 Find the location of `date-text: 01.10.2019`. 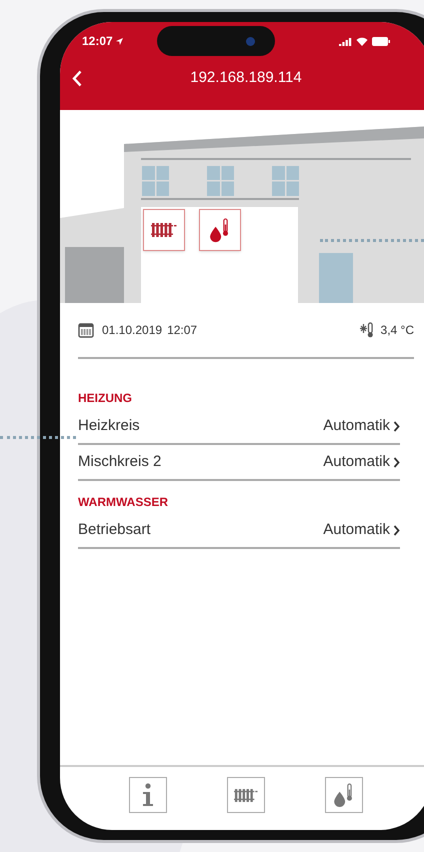

date-text: 01.10.2019 is located at coordinates (132, 330).